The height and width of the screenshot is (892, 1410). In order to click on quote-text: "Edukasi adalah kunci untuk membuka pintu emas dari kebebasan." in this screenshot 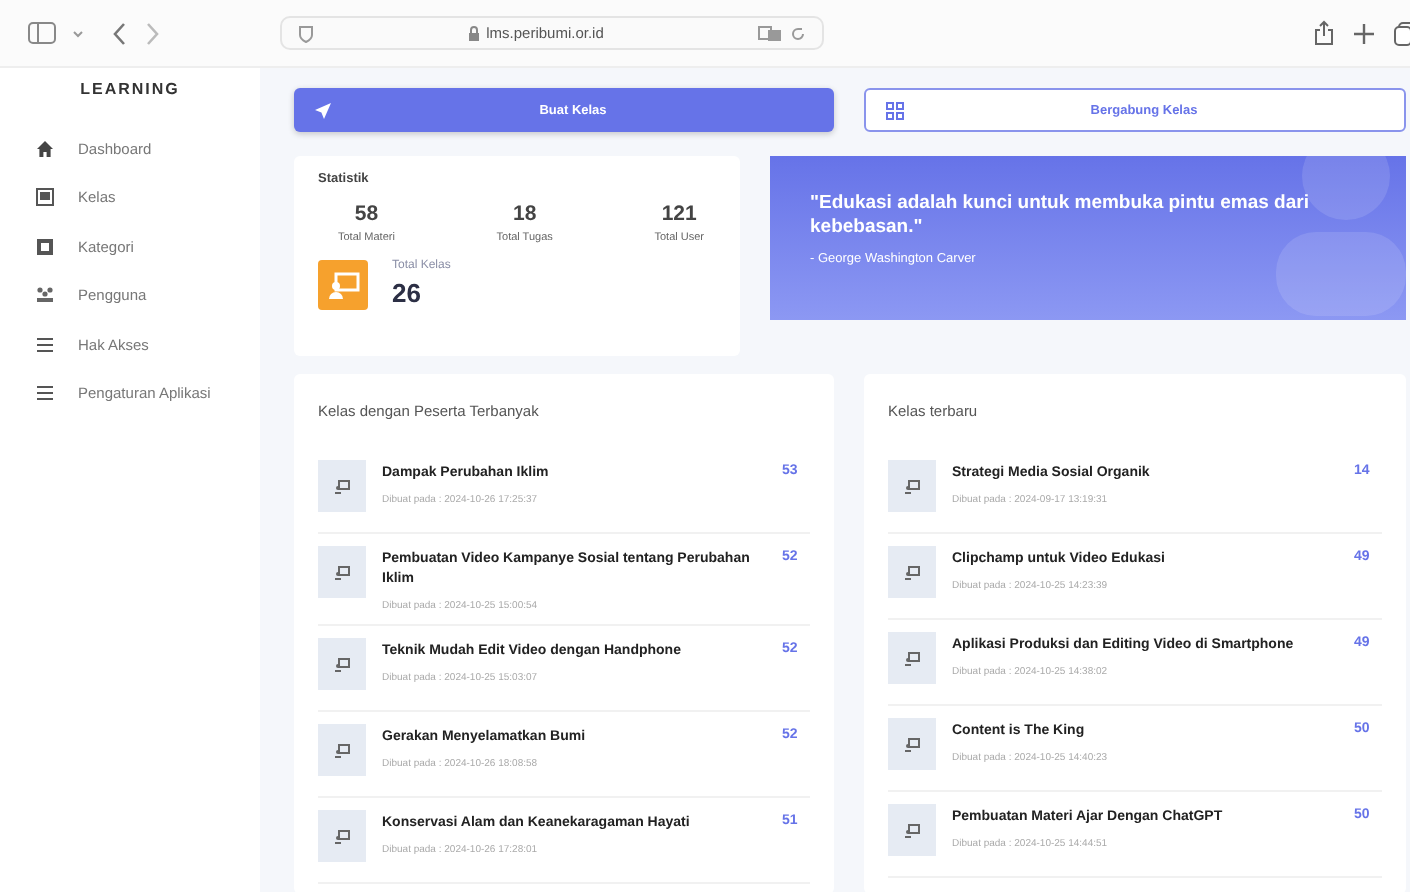, I will do `click(1060, 216)`.